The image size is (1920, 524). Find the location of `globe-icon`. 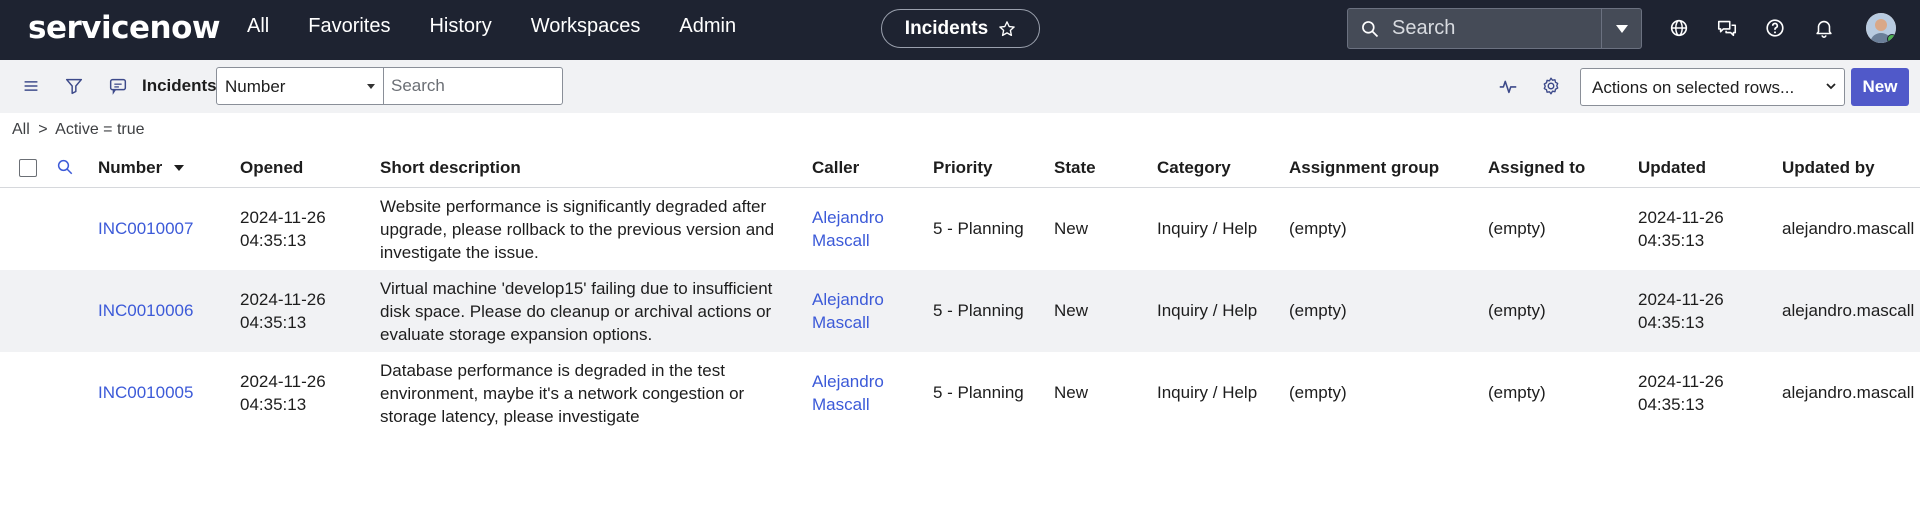

globe-icon is located at coordinates (1679, 28).